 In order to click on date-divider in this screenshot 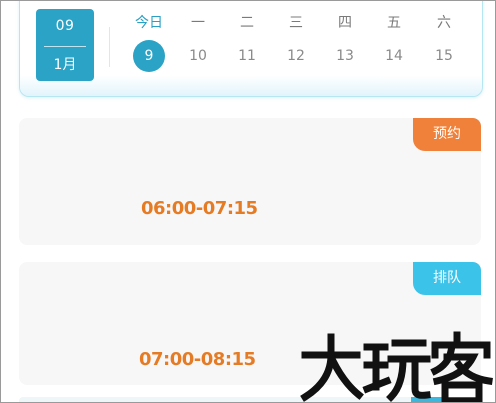, I will do `click(65, 46)`.